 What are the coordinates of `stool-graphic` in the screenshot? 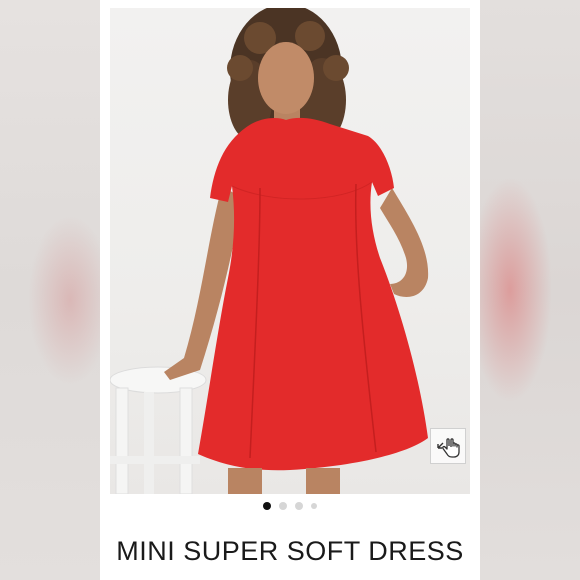 It's located at (158, 430).